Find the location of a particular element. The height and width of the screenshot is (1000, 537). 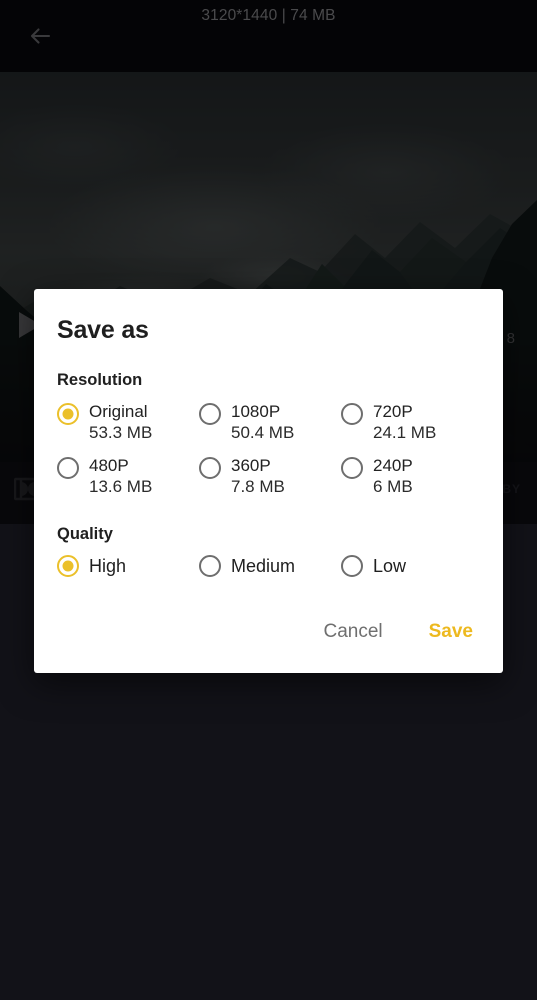

radio-option-high: High is located at coordinates (128, 566).